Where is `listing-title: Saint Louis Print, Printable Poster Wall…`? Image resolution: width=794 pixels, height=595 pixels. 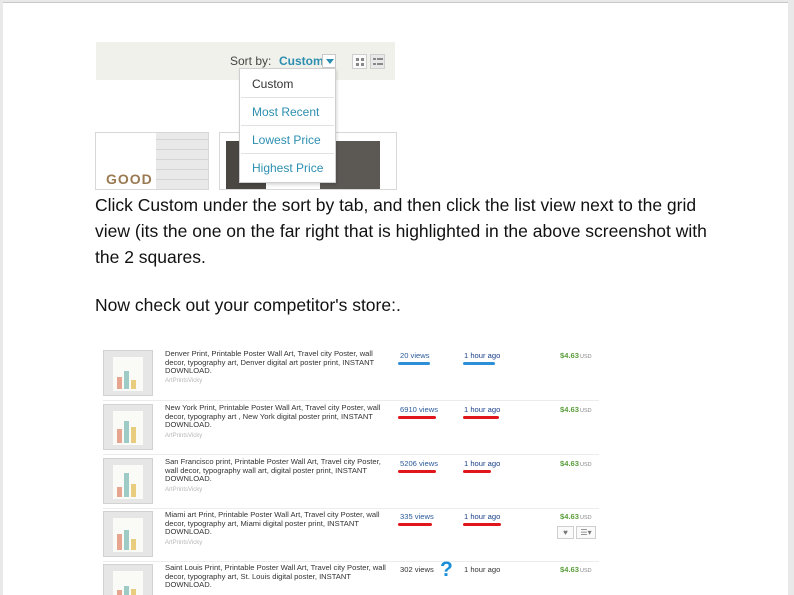 listing-title: Saint Louis Print, Printable Poster Wall… is located at coordinates (277, 576).